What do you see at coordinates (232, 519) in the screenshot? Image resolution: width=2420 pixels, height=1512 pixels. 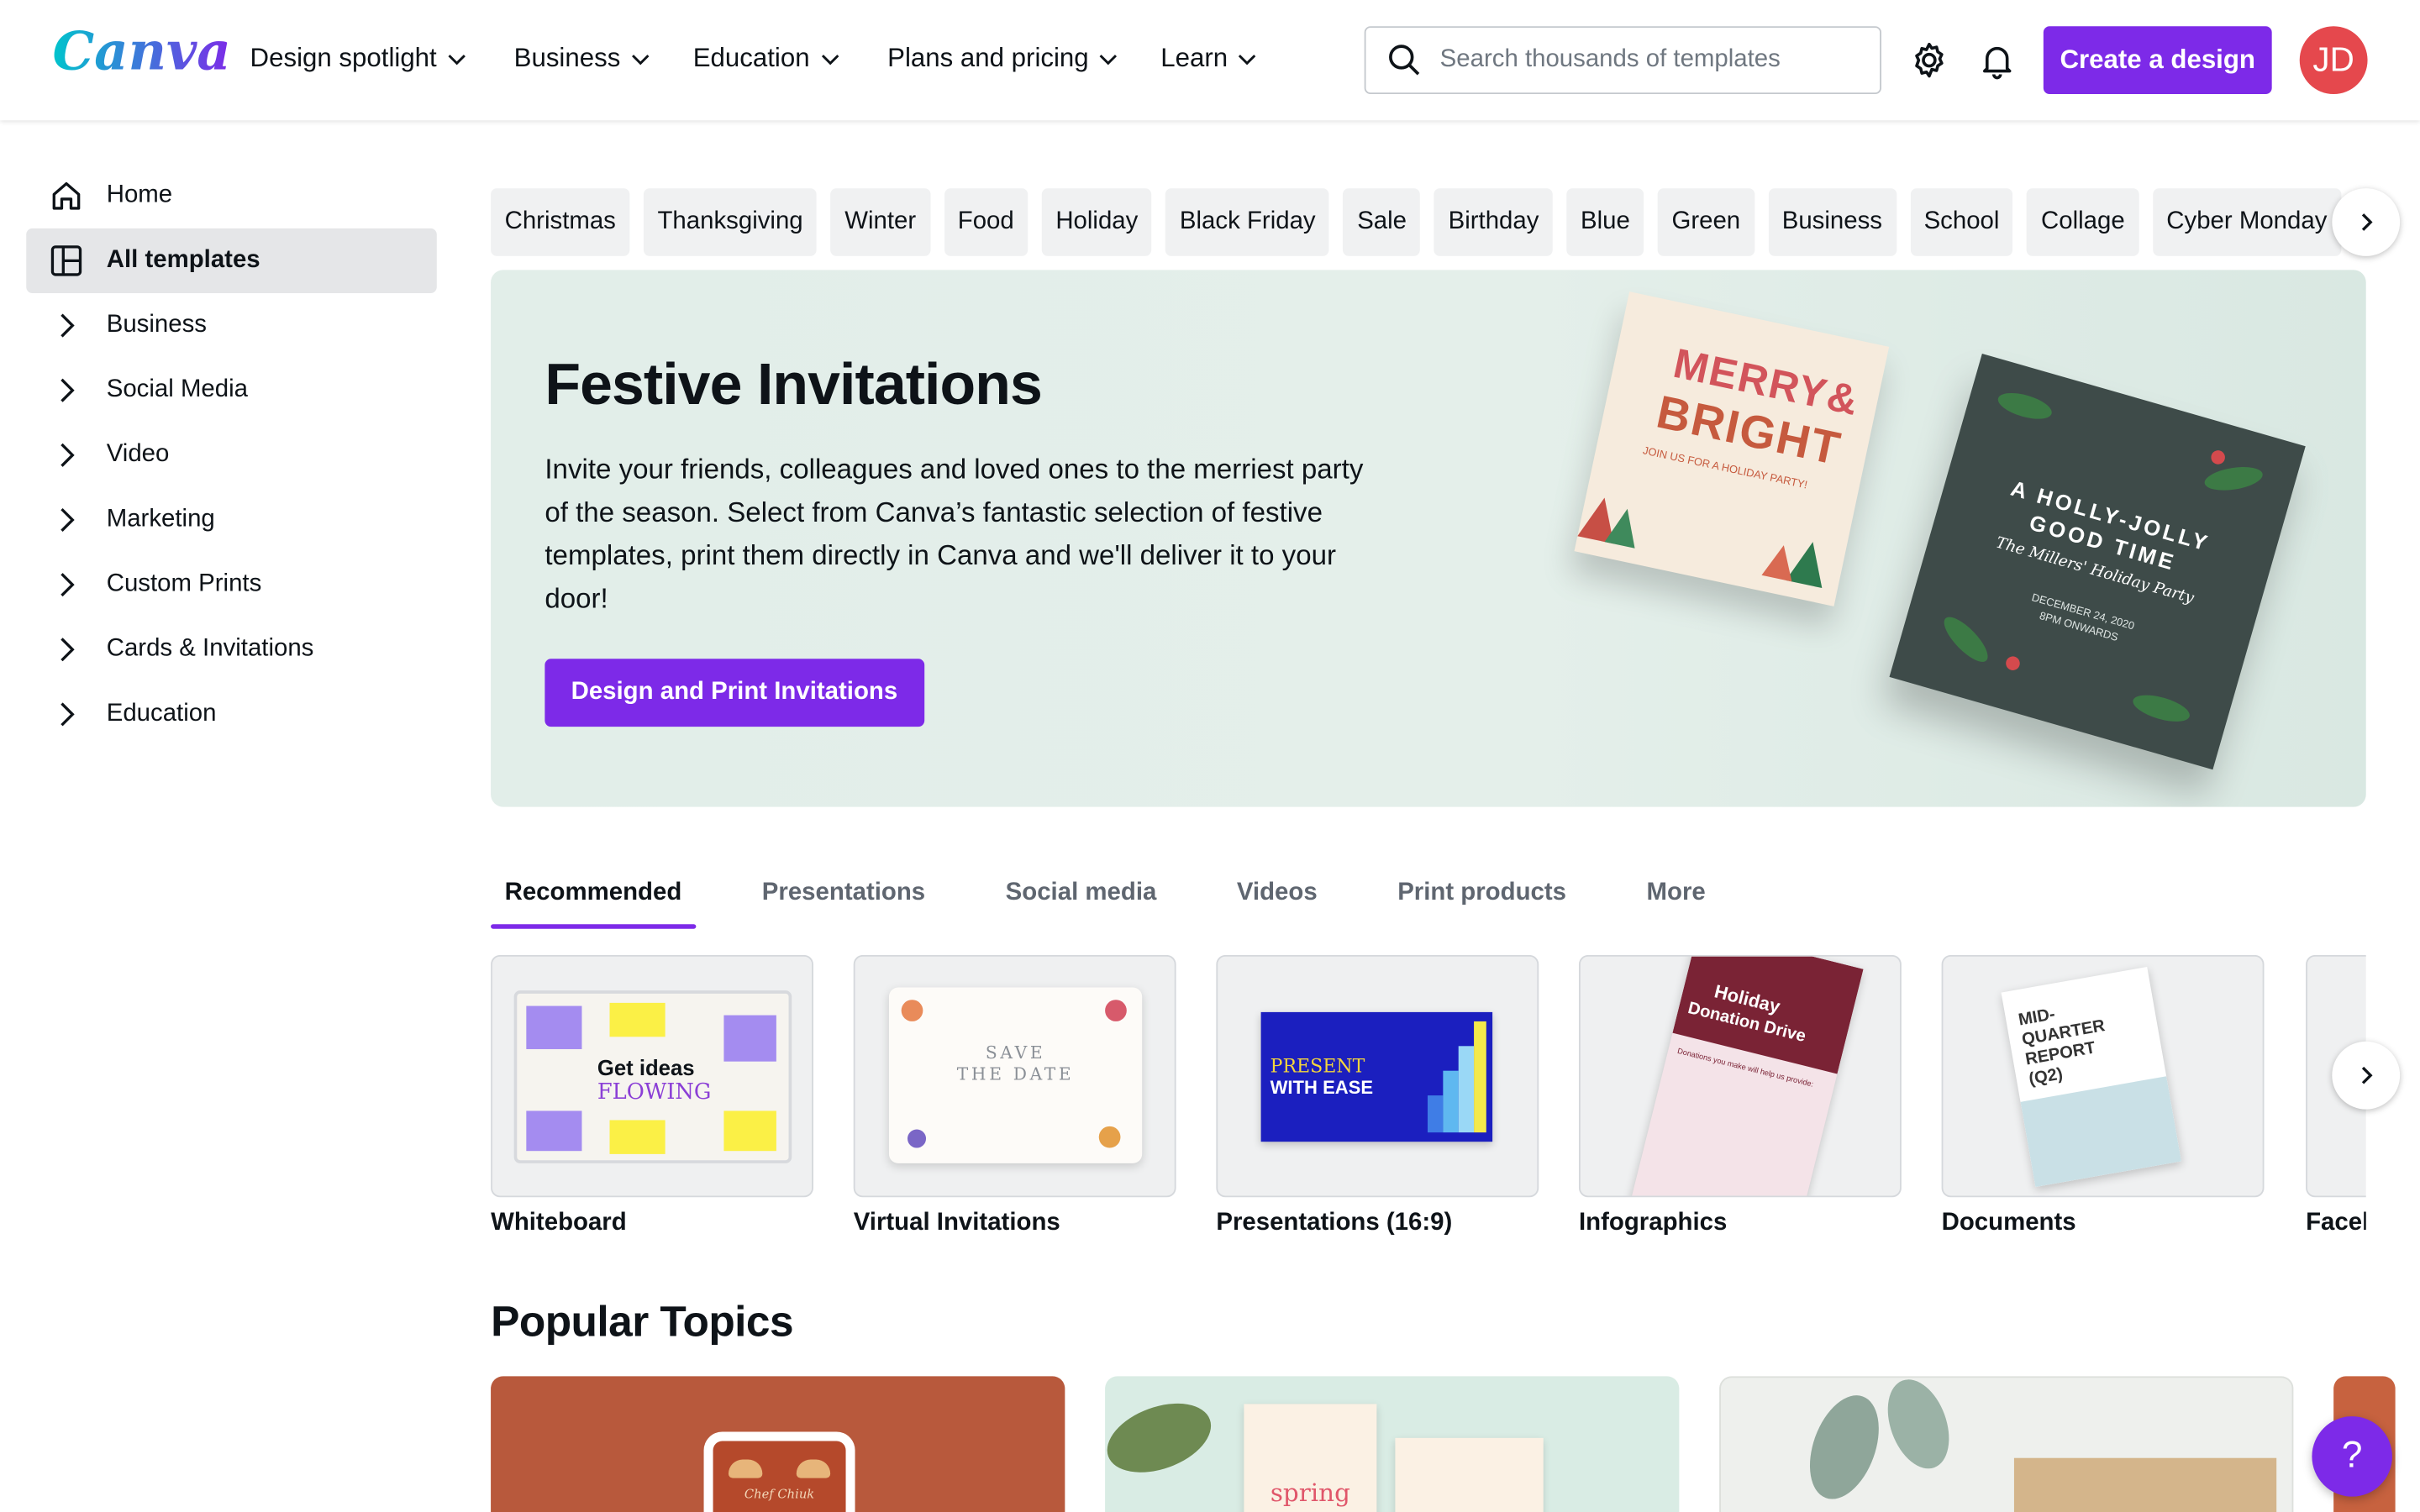 I see `sidebar-item-marketing: Marketing` at bounding box center [232, 519].